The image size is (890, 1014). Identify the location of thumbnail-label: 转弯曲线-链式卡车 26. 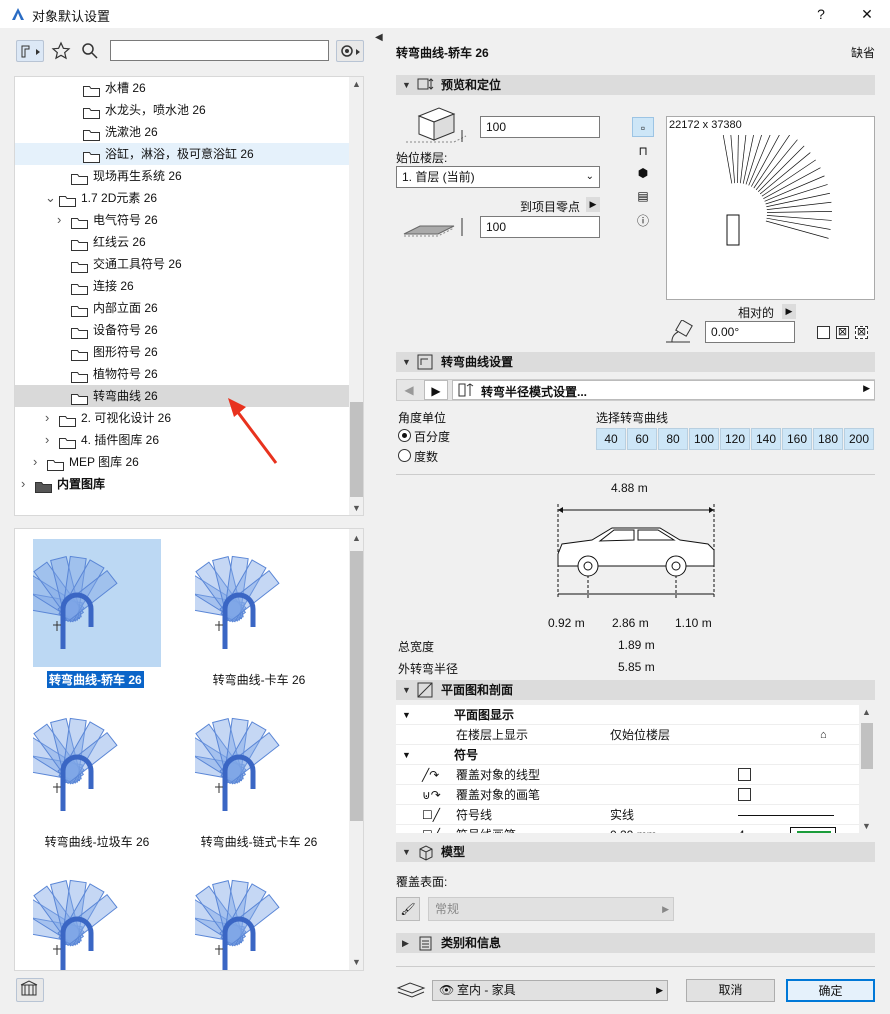
(259, 841).